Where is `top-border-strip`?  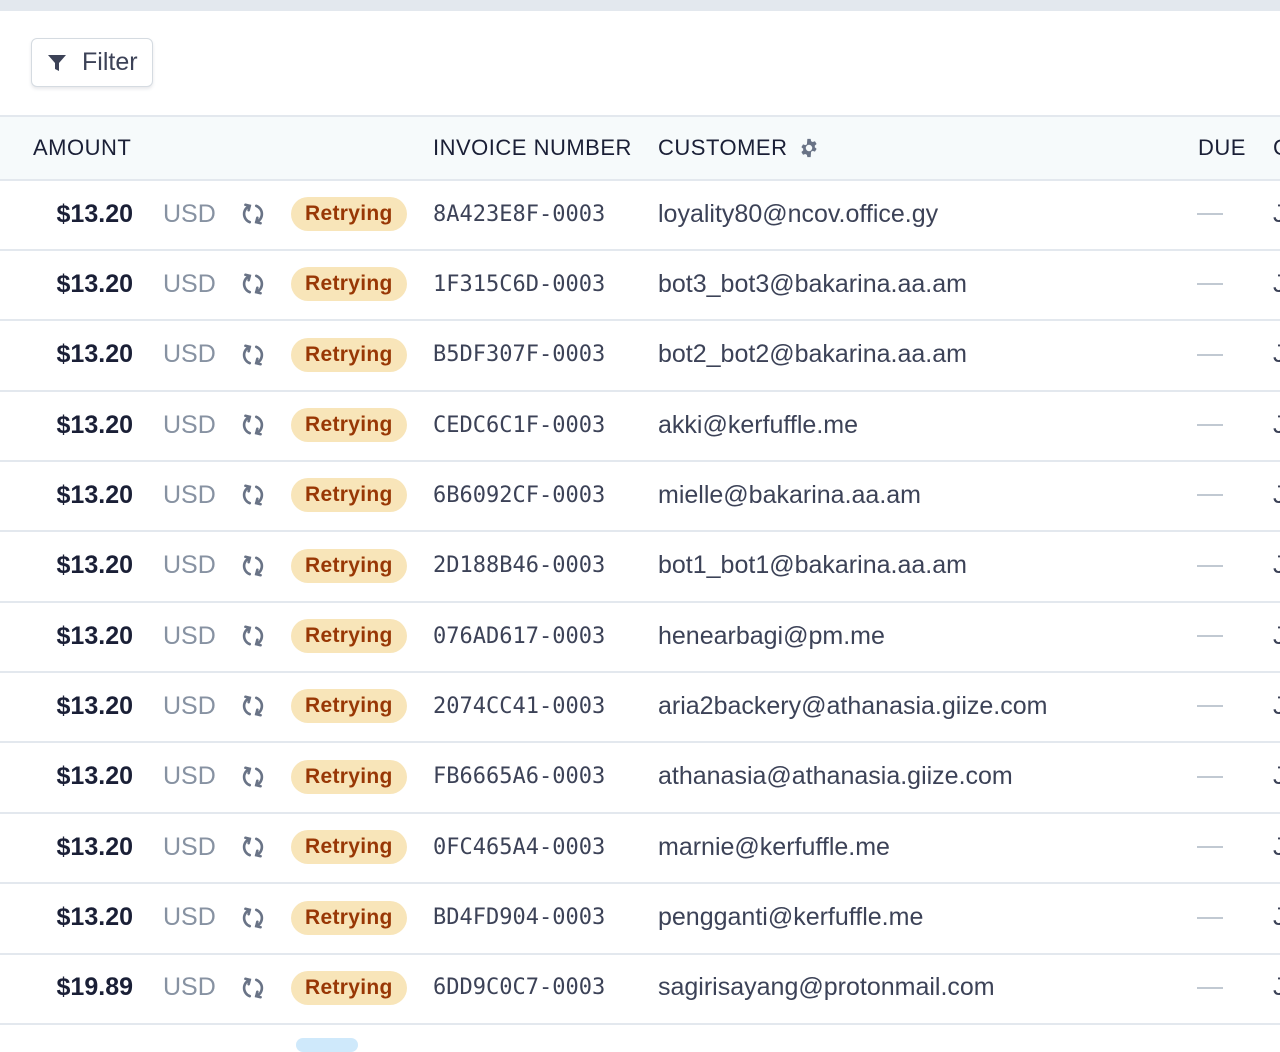 top-border-strip is located at coordinates (640, 5).